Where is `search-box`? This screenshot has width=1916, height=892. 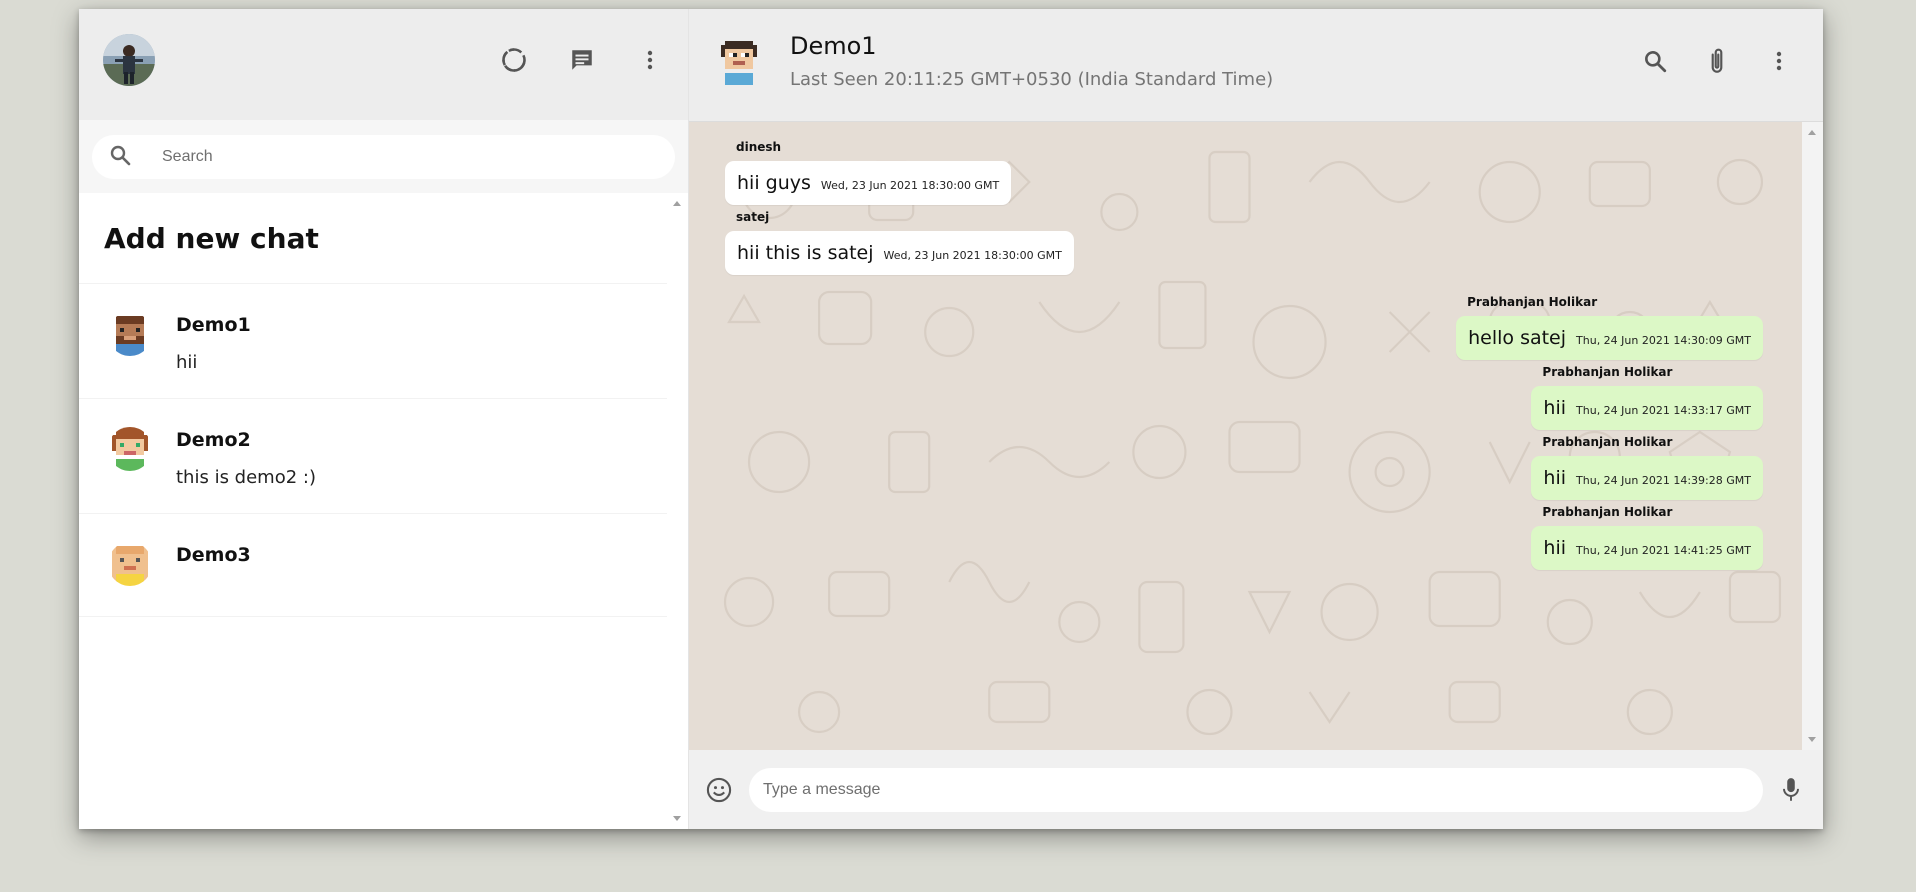
search-box is located at coordinates (383, 156).